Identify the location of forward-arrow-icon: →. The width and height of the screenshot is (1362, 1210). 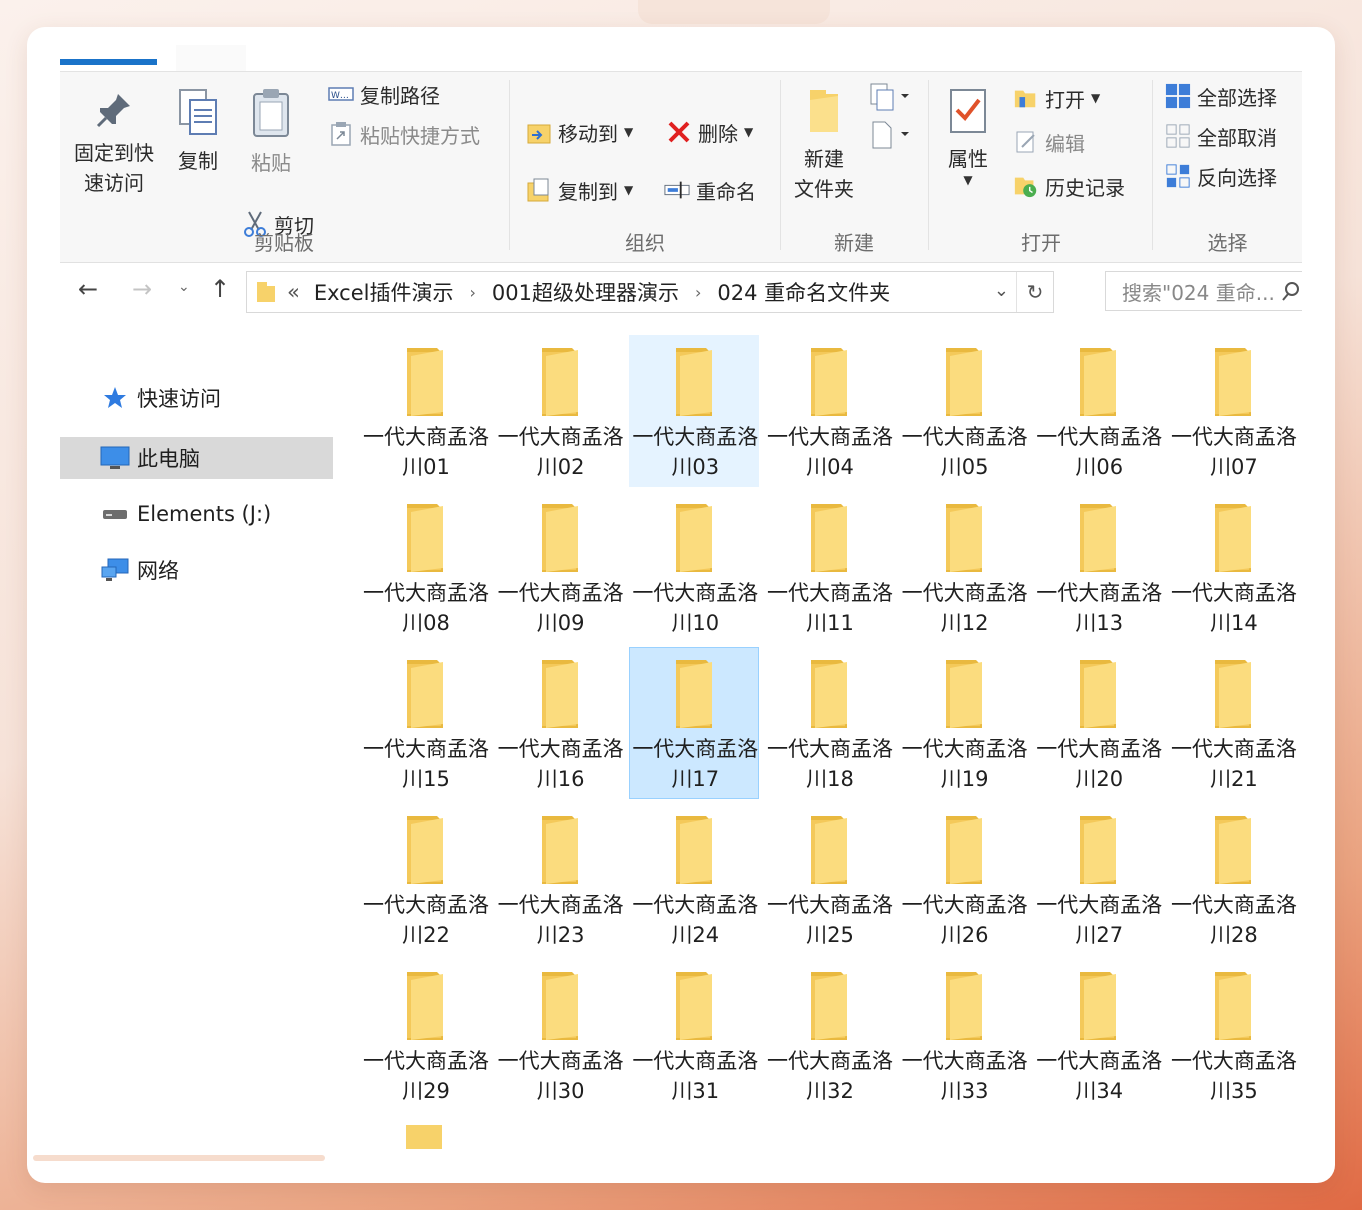
(142, 289).